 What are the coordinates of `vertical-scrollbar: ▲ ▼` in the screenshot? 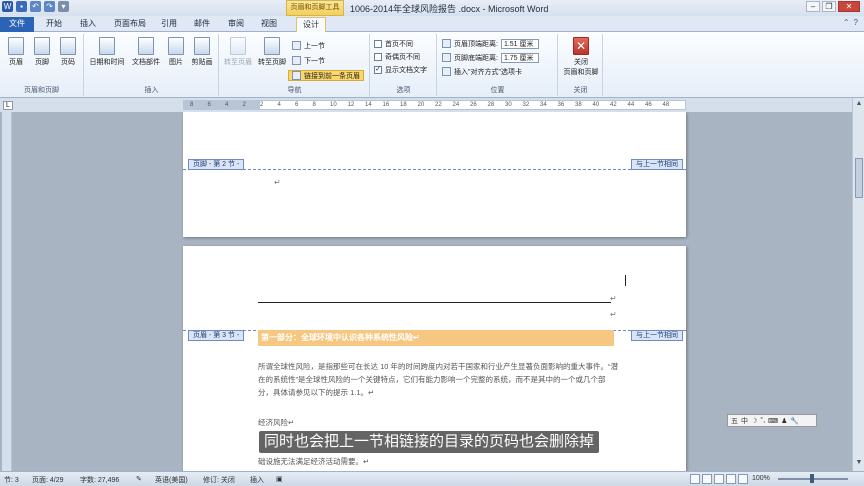 It's located at (858, 284).